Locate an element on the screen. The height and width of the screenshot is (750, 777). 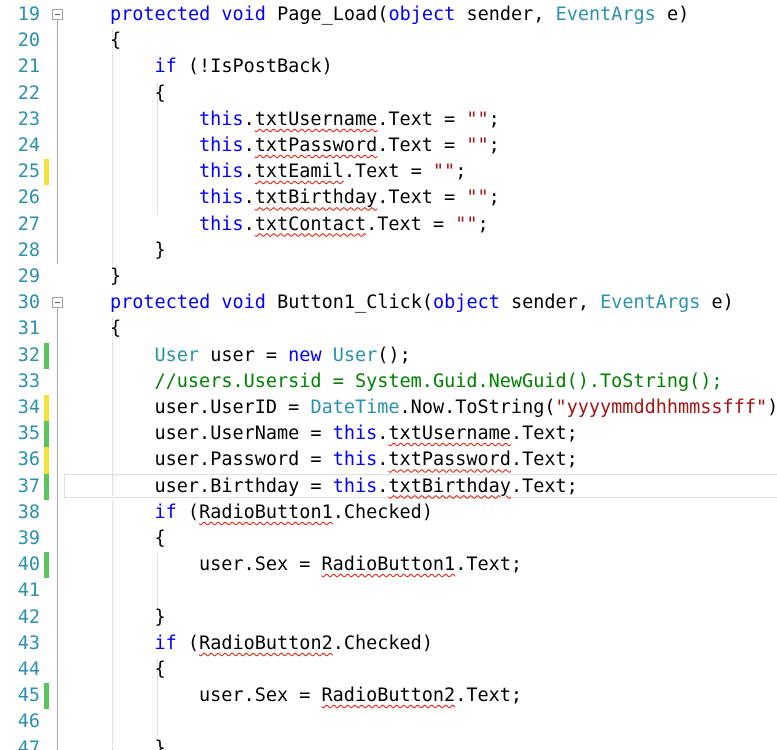
code-text: User user = new User(); is located at coordinates (283, 356).